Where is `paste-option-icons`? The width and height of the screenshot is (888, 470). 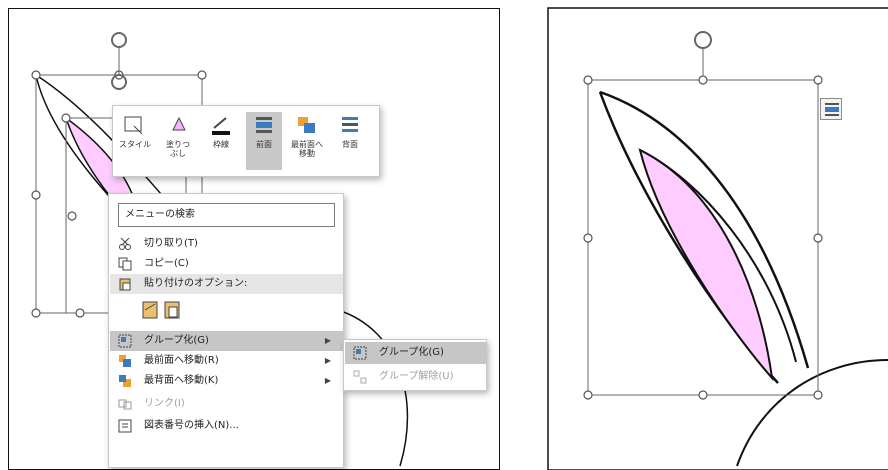 paste-option-icons is located at coordinates (169, 311).